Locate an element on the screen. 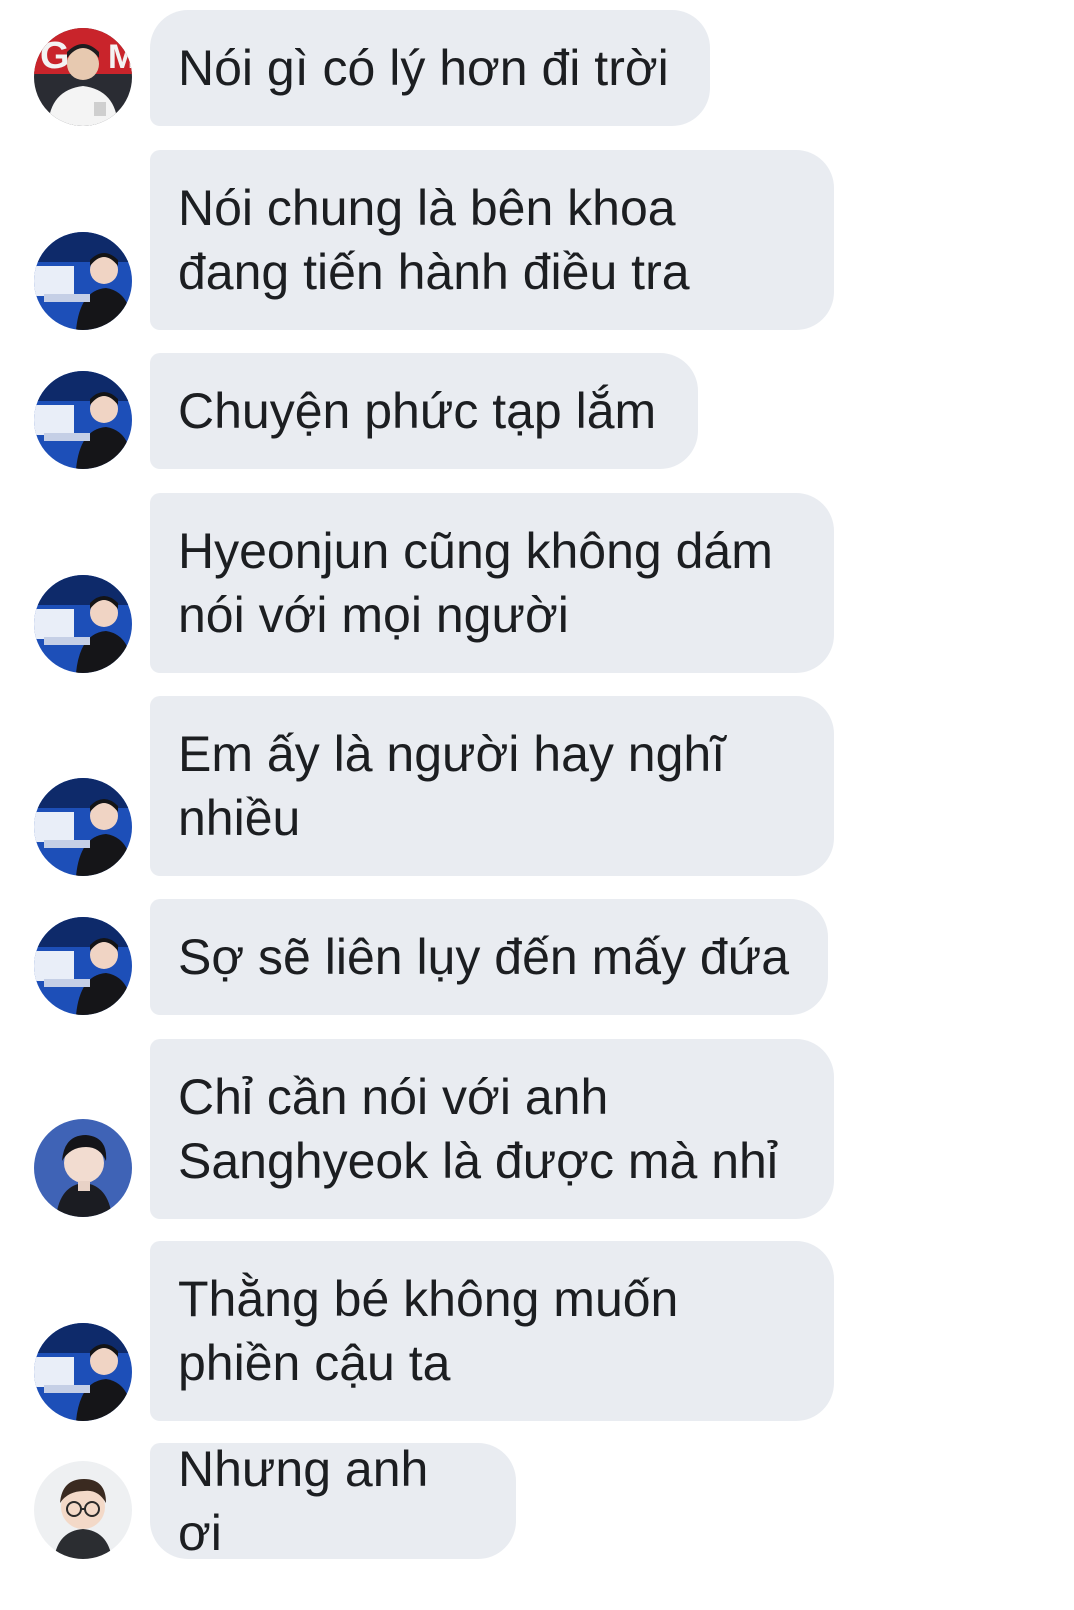 The height and width of the screenshot is (1610, 1074). message-bubble: Nhưng anh ơi is located at coordinates (333, 1501).